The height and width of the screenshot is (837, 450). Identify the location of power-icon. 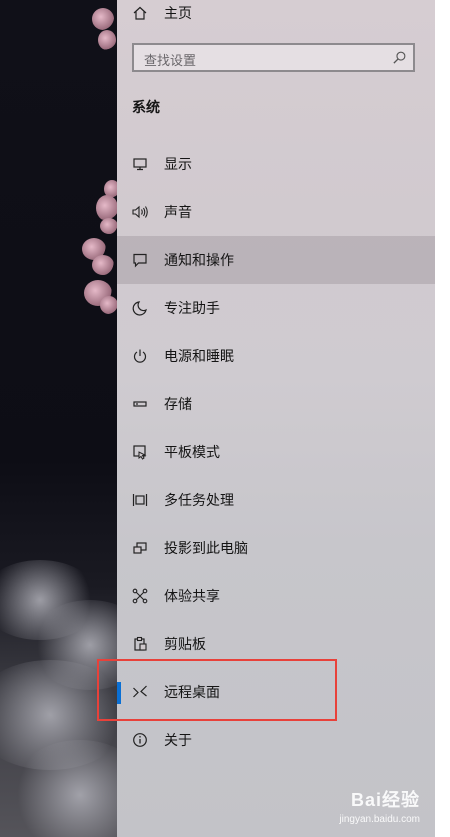
(140, 356).